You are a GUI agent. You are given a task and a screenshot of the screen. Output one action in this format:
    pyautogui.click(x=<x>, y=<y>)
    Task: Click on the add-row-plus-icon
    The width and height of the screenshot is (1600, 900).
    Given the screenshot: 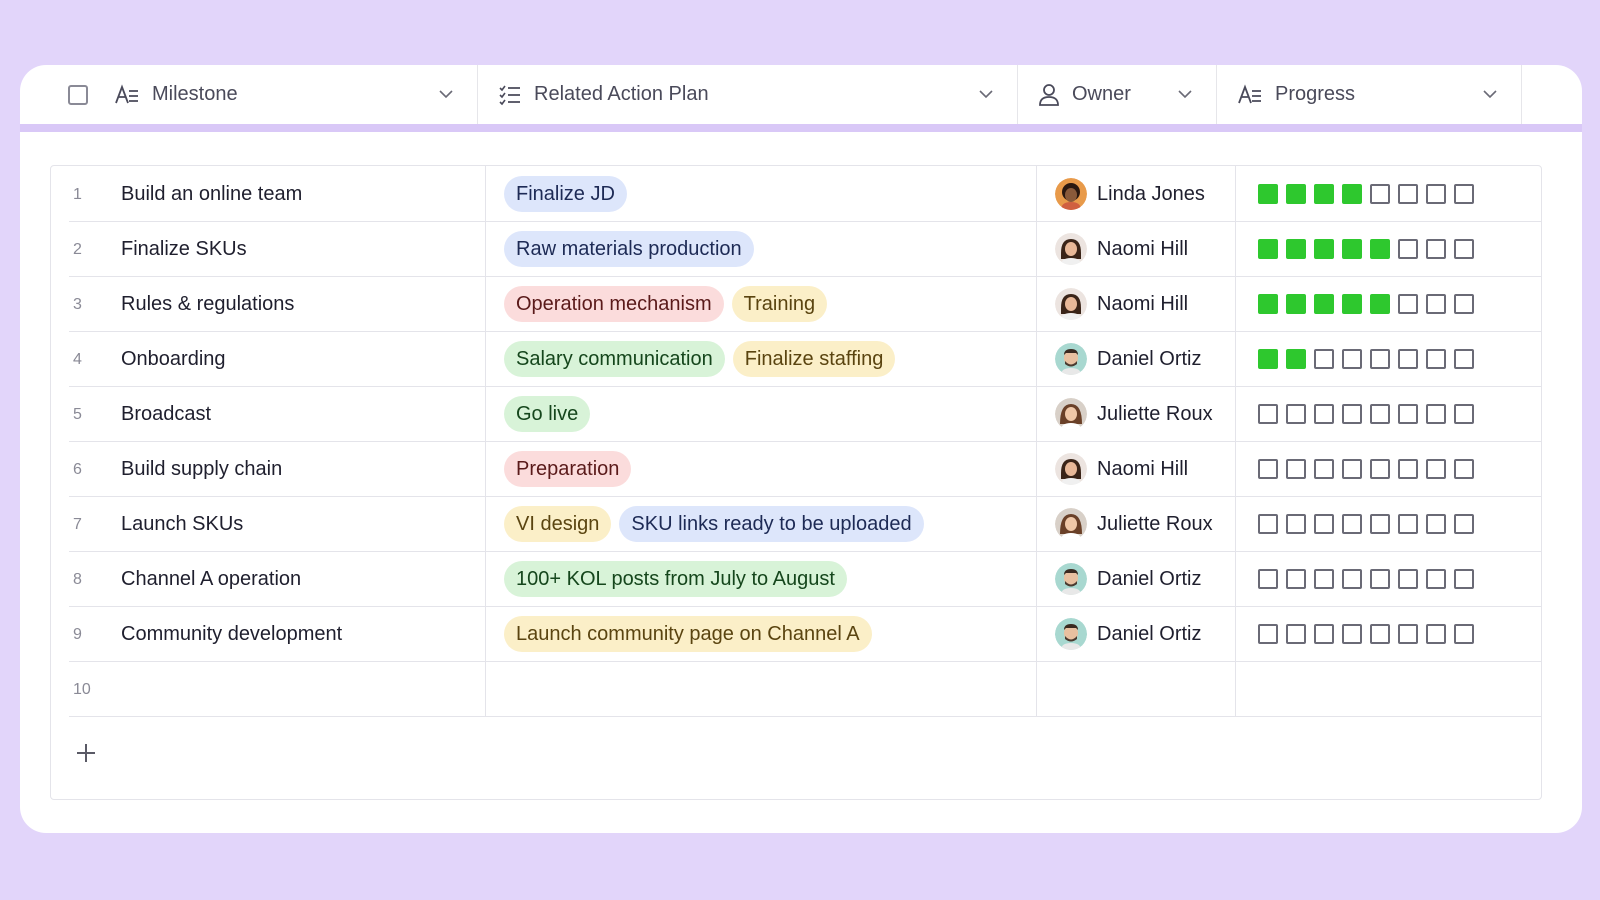 What is the action you would take?
    pyautogui.click(x=86, y=755)
    